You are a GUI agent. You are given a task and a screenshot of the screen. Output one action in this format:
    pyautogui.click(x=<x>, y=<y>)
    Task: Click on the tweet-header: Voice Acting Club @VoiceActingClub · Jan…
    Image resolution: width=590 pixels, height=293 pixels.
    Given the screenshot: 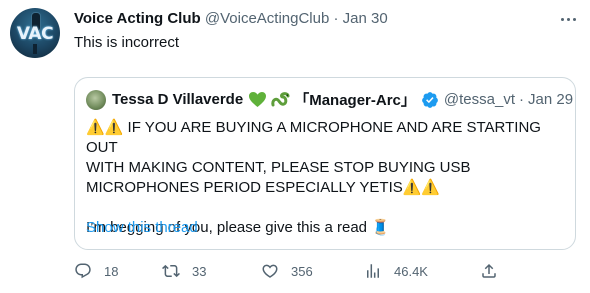 What is the action you would take?
    pyautogui.click(x=231, y=18)
    